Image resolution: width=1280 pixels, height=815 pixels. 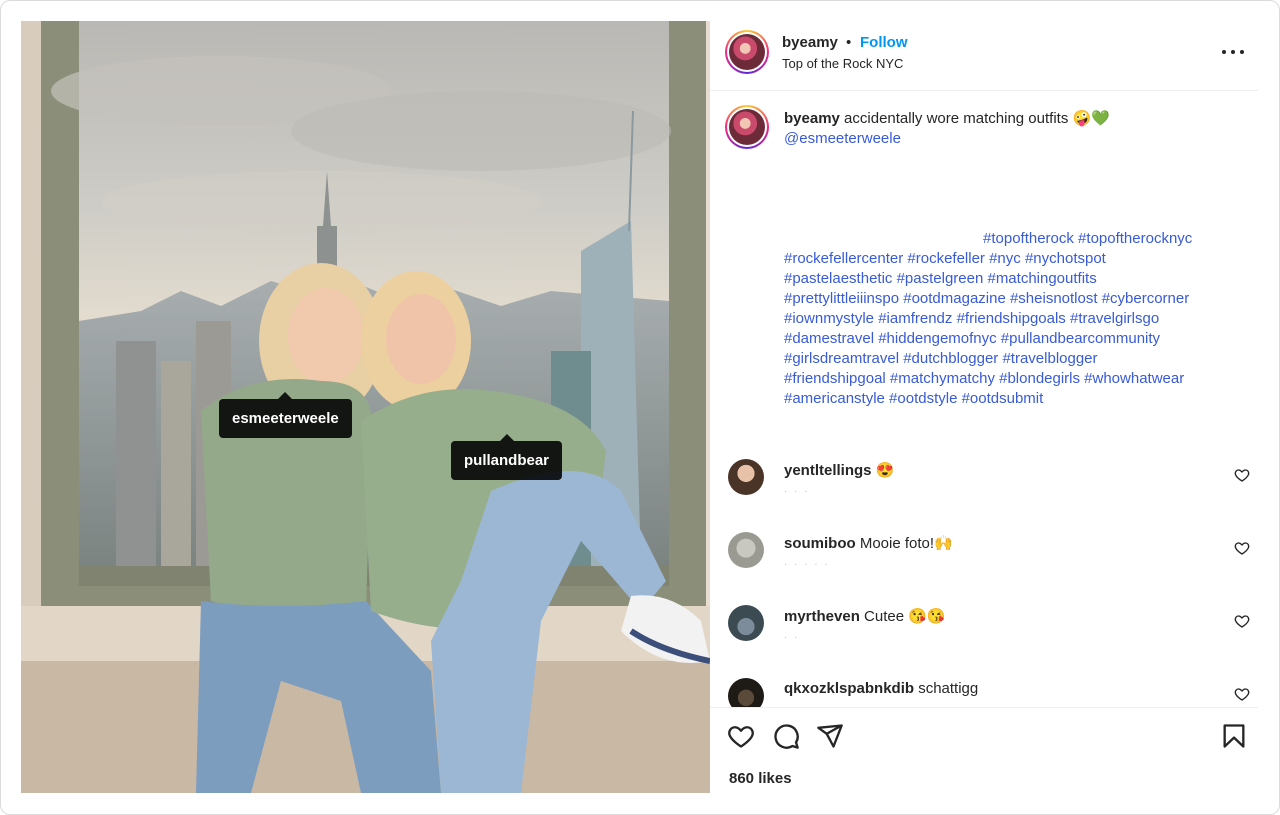 I want to click on bookmark-icon, so click(x=1234, y=736).